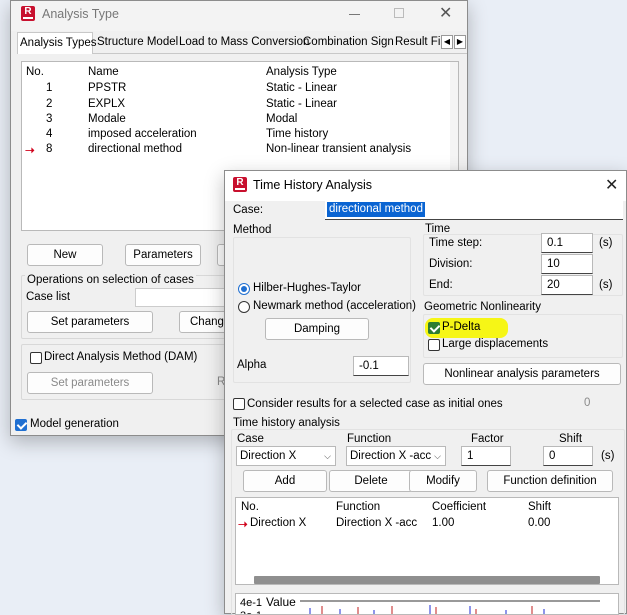  Describe the element at coordinates (240, 89) in the screenshot. I see `list-item: 1 PPSTR Static - Linear` at that location.